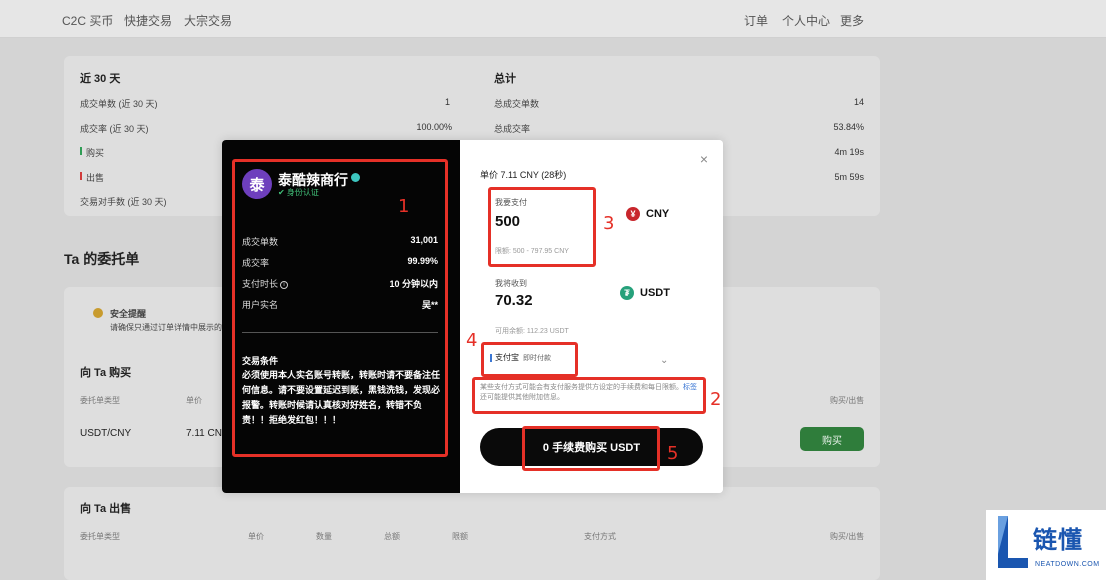  What do you see at coordinates (658, 214) in the screenshot?
I see `pay-currency: CNY` at bounding box center [658, 214].